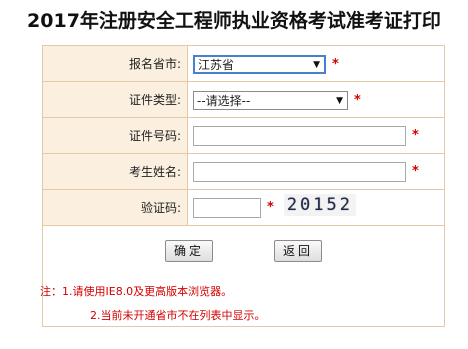 The image size is (468, 349). I want to click on form-row-province: 报名省市: 江苏省 ▼ *, so click(243, 63).